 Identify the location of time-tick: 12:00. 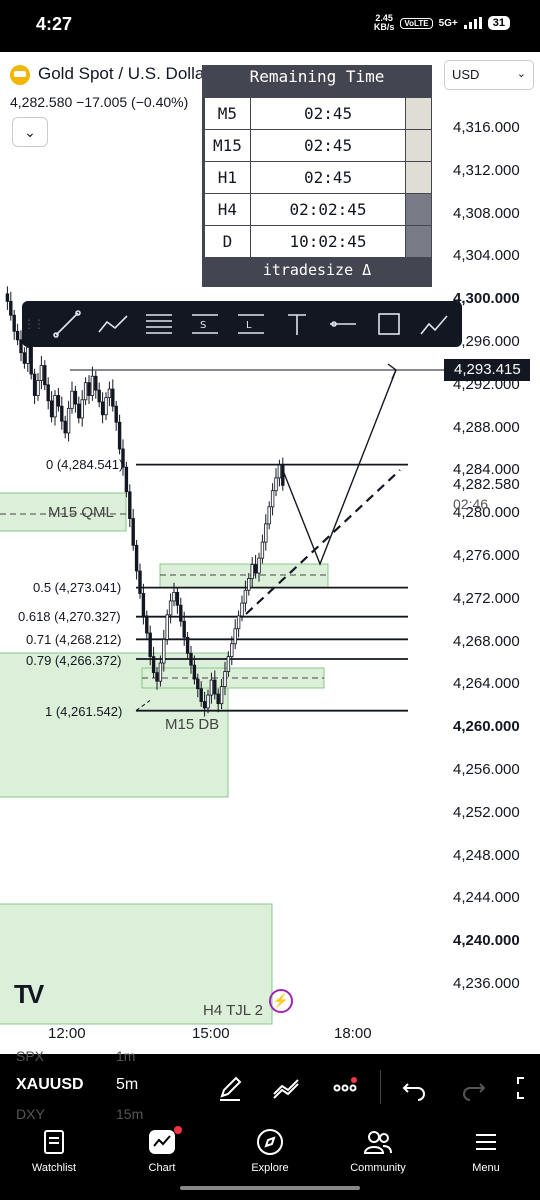
(67, 1033).